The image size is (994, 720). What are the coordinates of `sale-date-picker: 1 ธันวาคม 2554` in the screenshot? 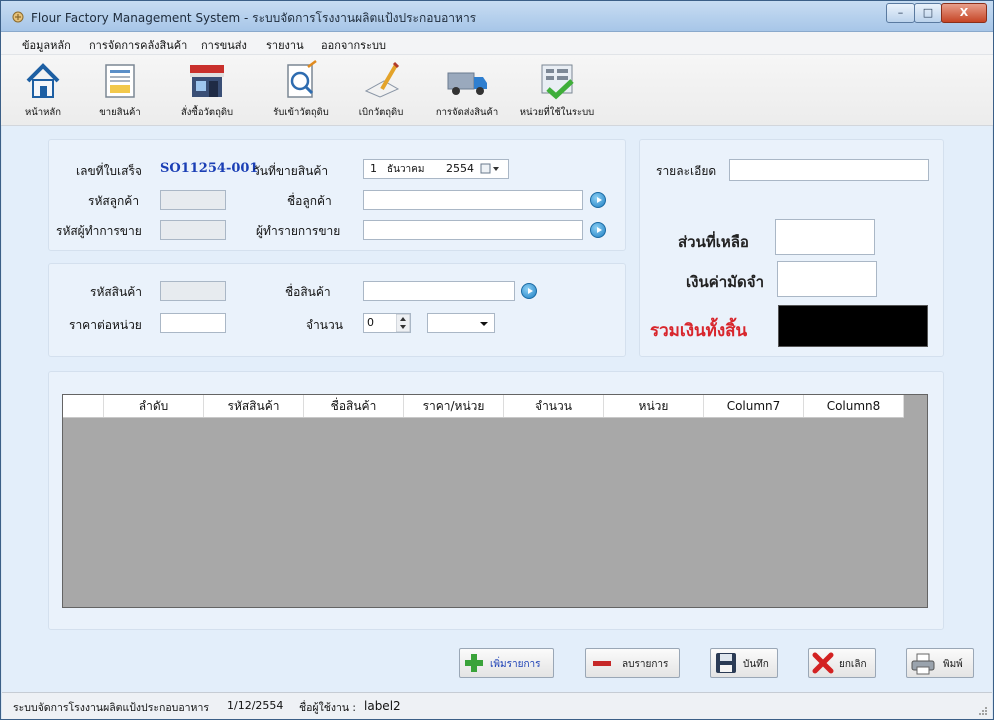 It's located at (436, 169).